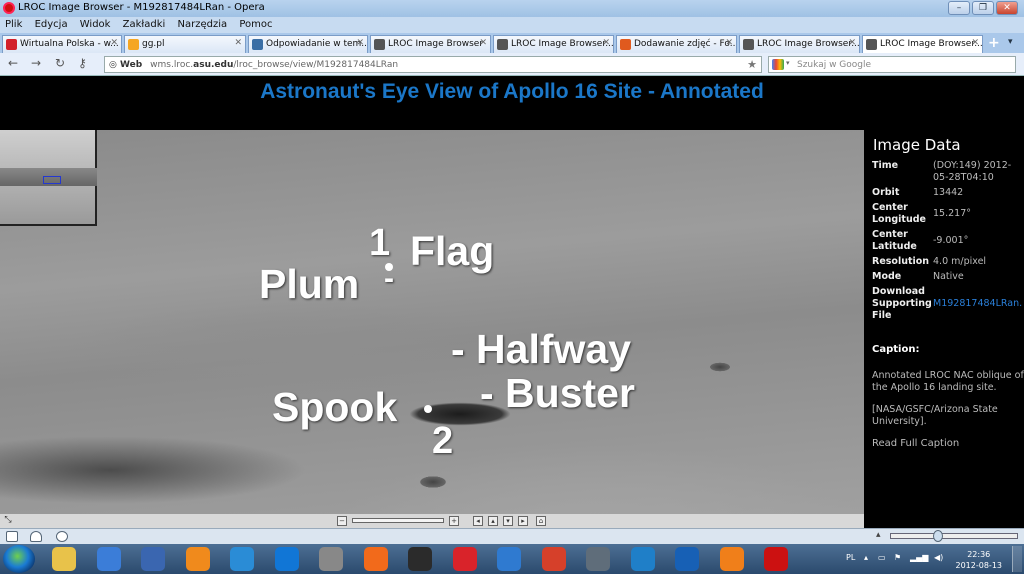  I want to click on overview-thumbnail, so click(48, 178).